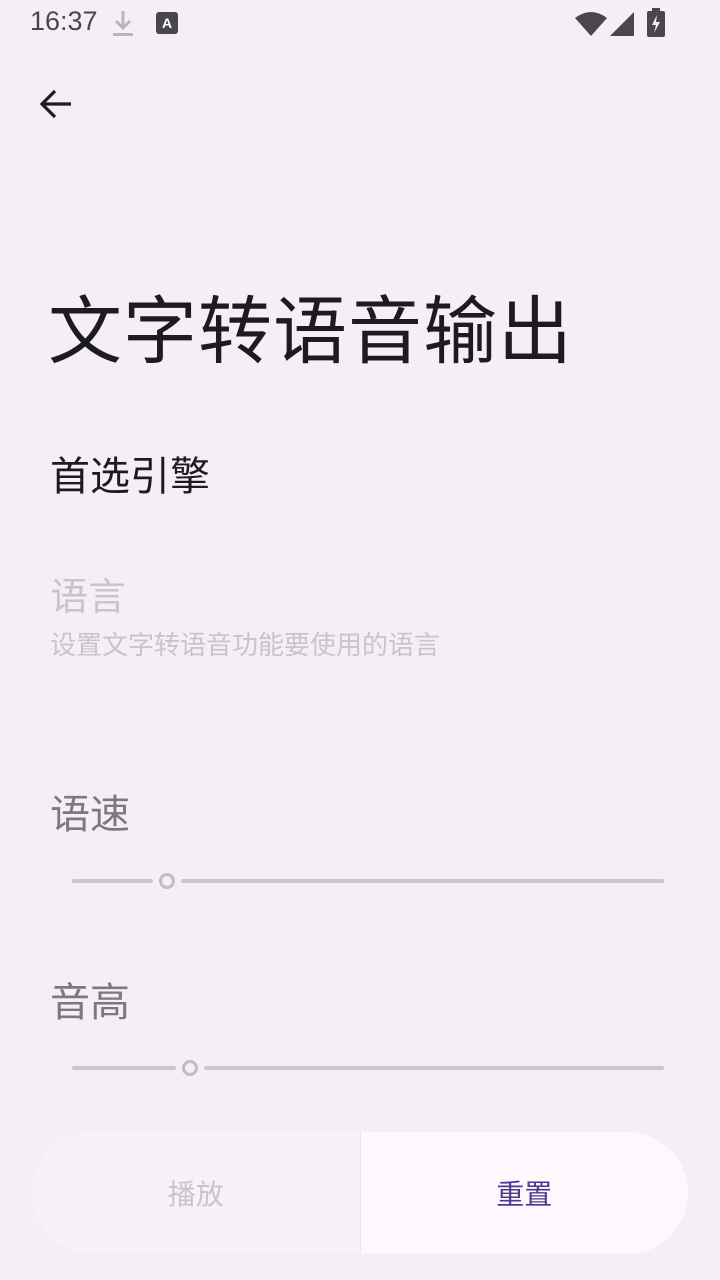 The width and height of the screenshot is (720, 1280). I want to click on status-time: 16:37, so click(64, 21).